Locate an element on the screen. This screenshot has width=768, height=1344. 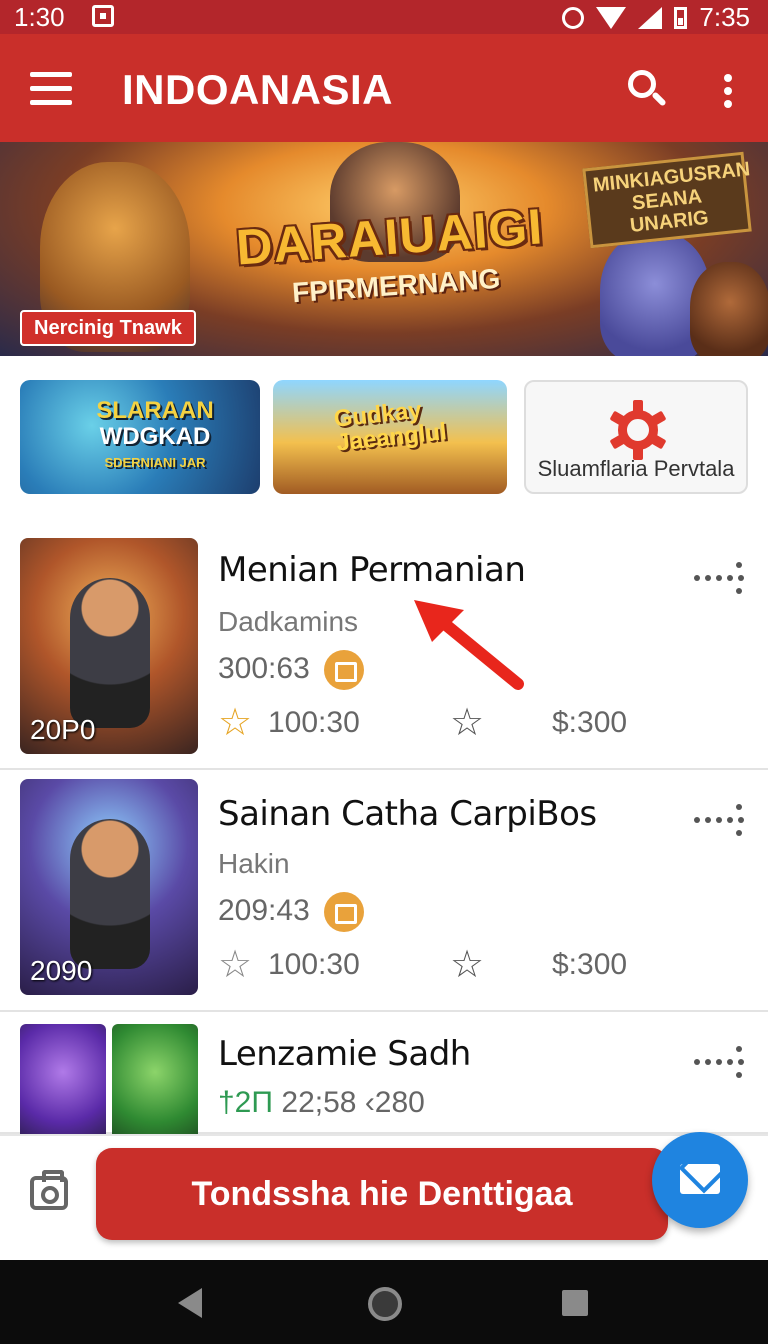
message-fab is located at coordinates (700, 1180).